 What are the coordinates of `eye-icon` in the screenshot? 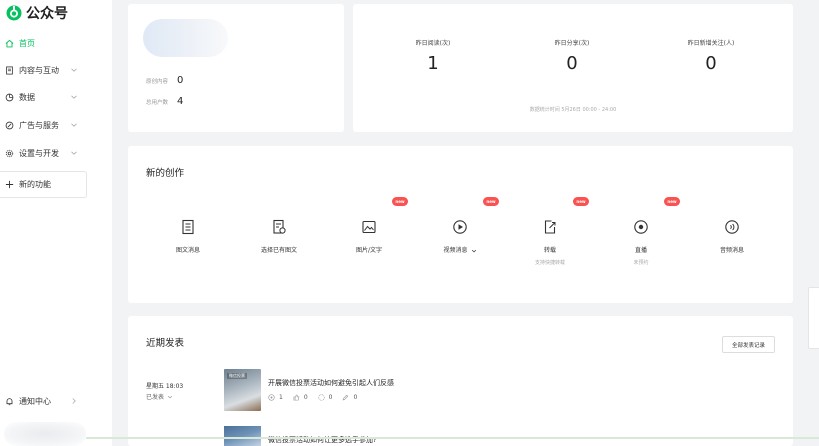 It's located at (271, 397).